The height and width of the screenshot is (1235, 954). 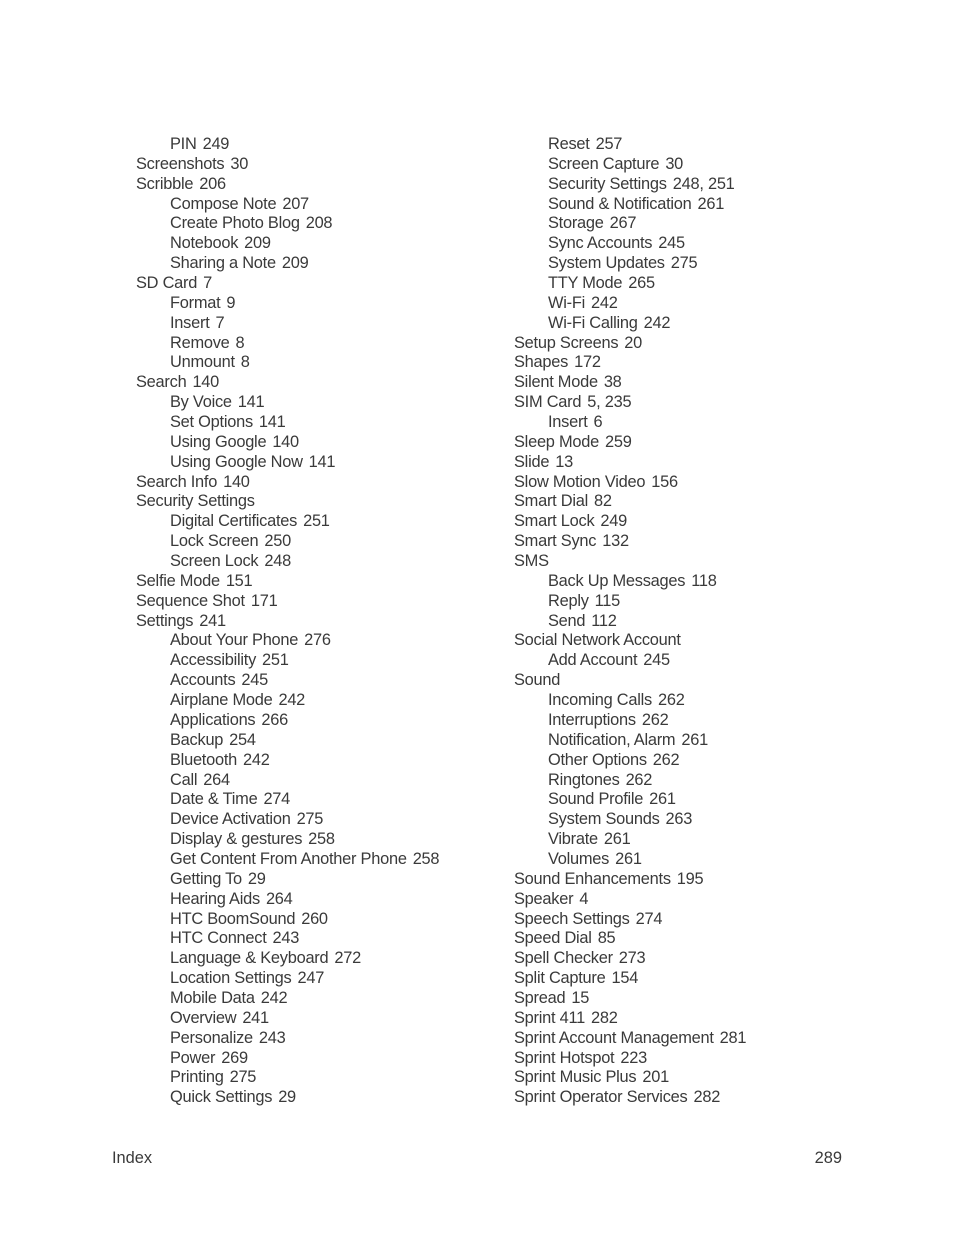 I want to click on index-term: Setup Screens, so click(x=566, y=342).